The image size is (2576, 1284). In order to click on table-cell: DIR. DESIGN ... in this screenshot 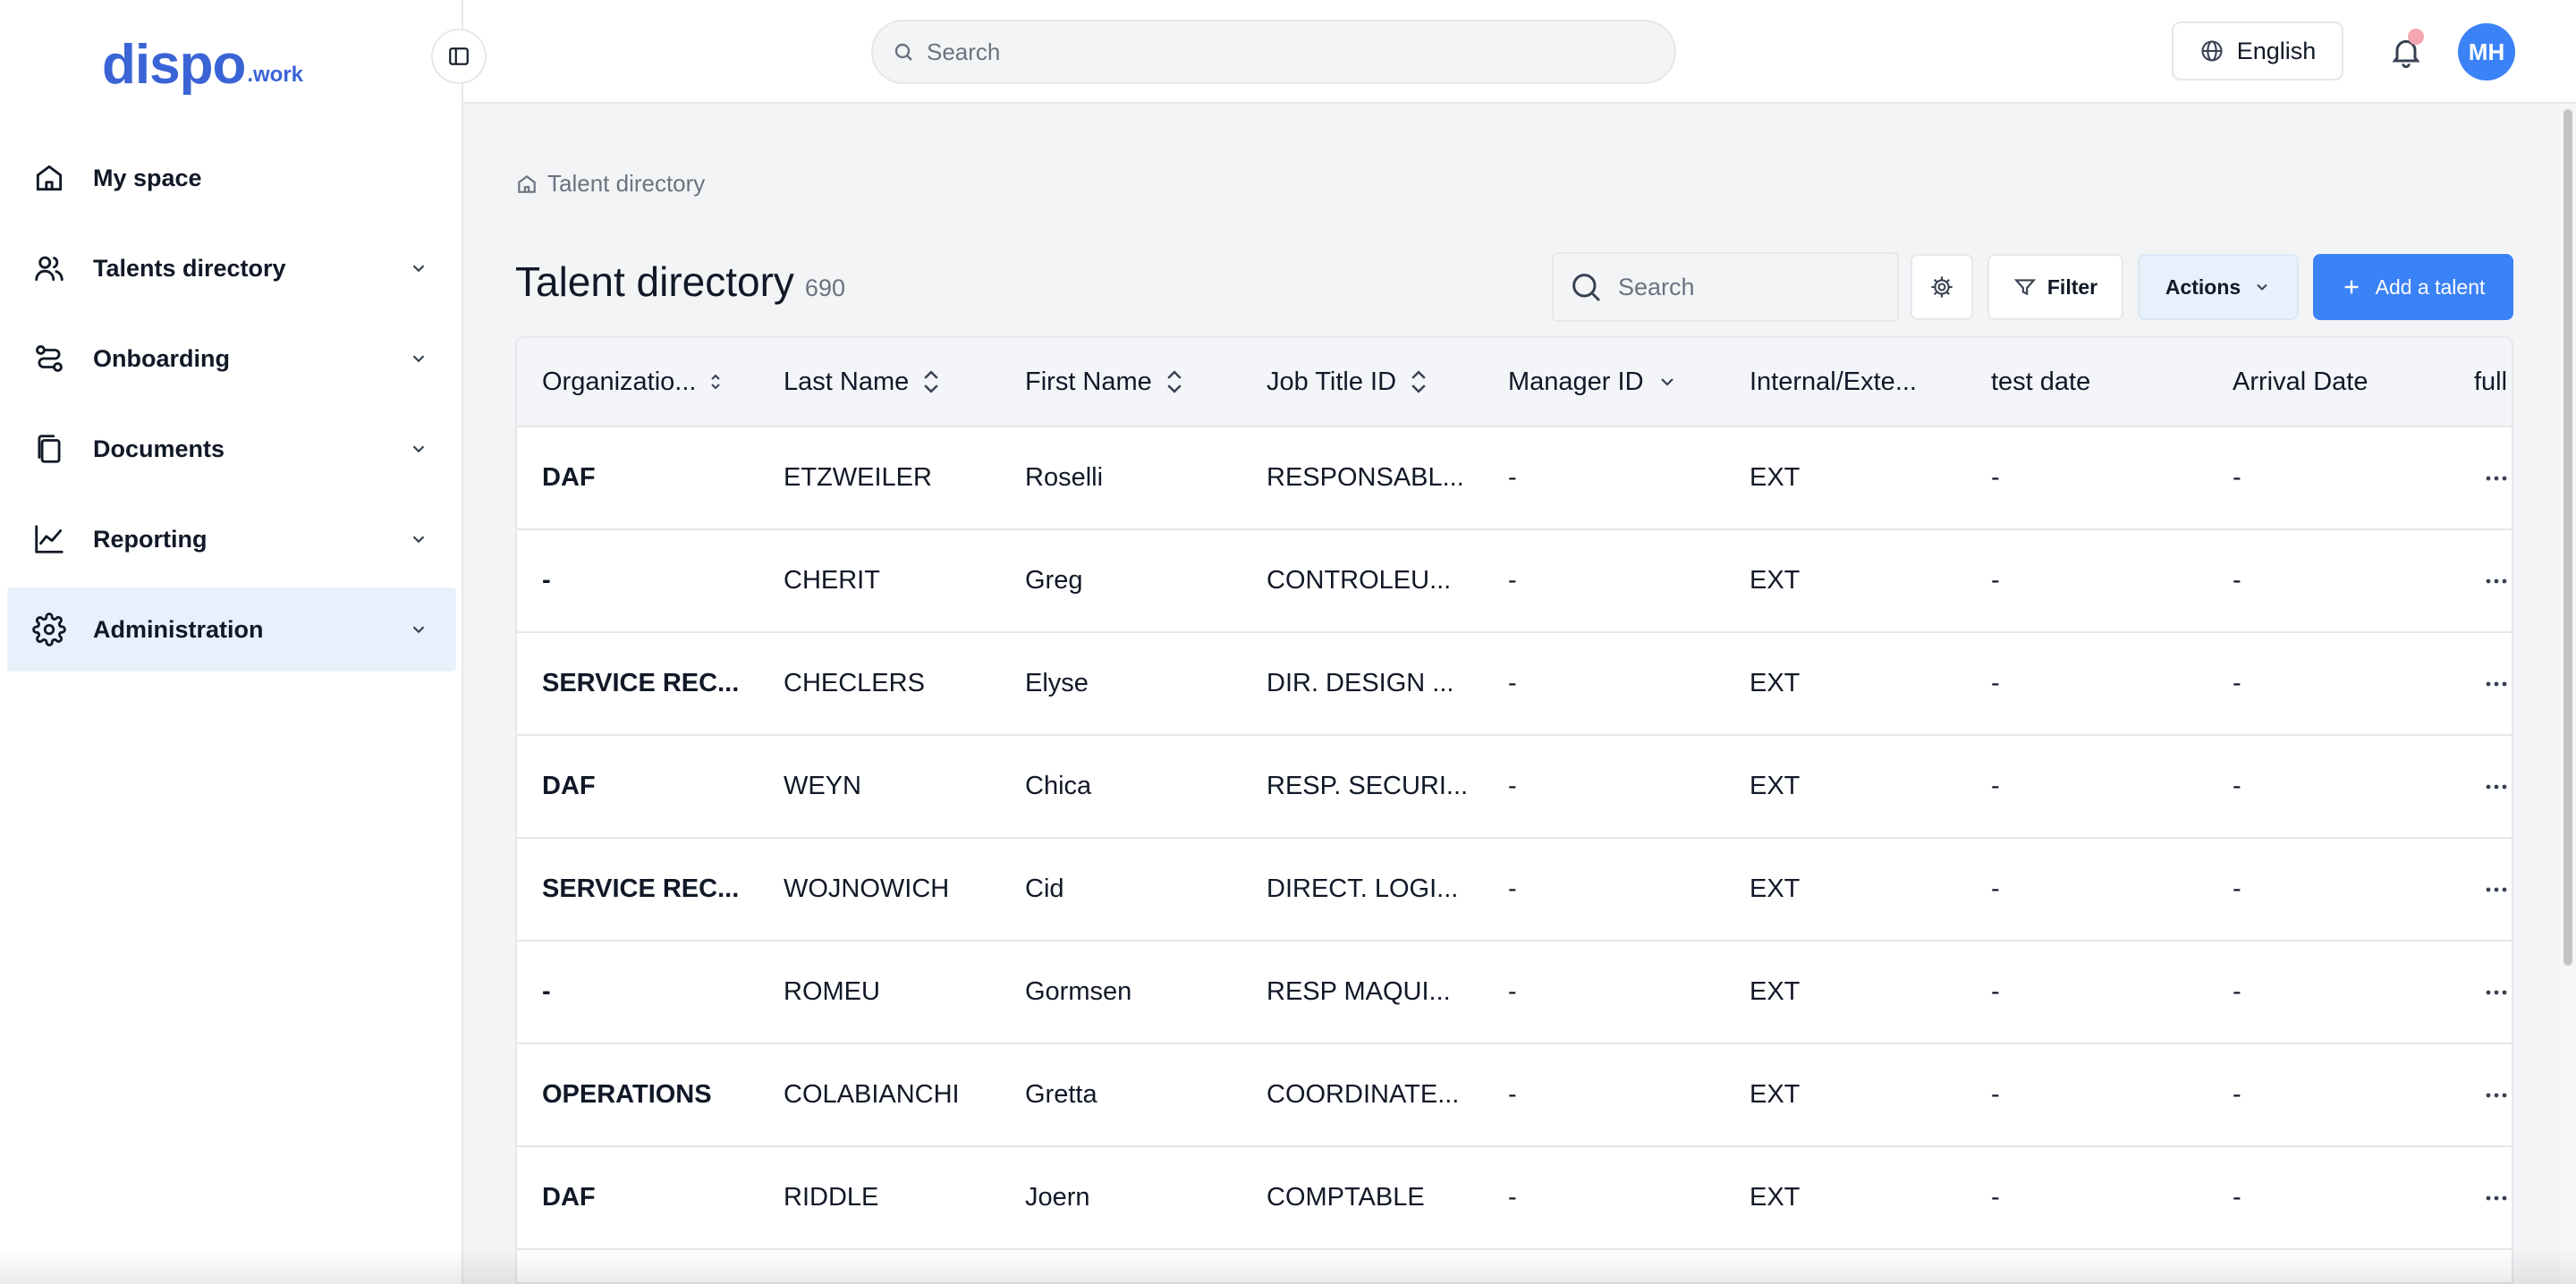, I will do `click(1360, 683)`.